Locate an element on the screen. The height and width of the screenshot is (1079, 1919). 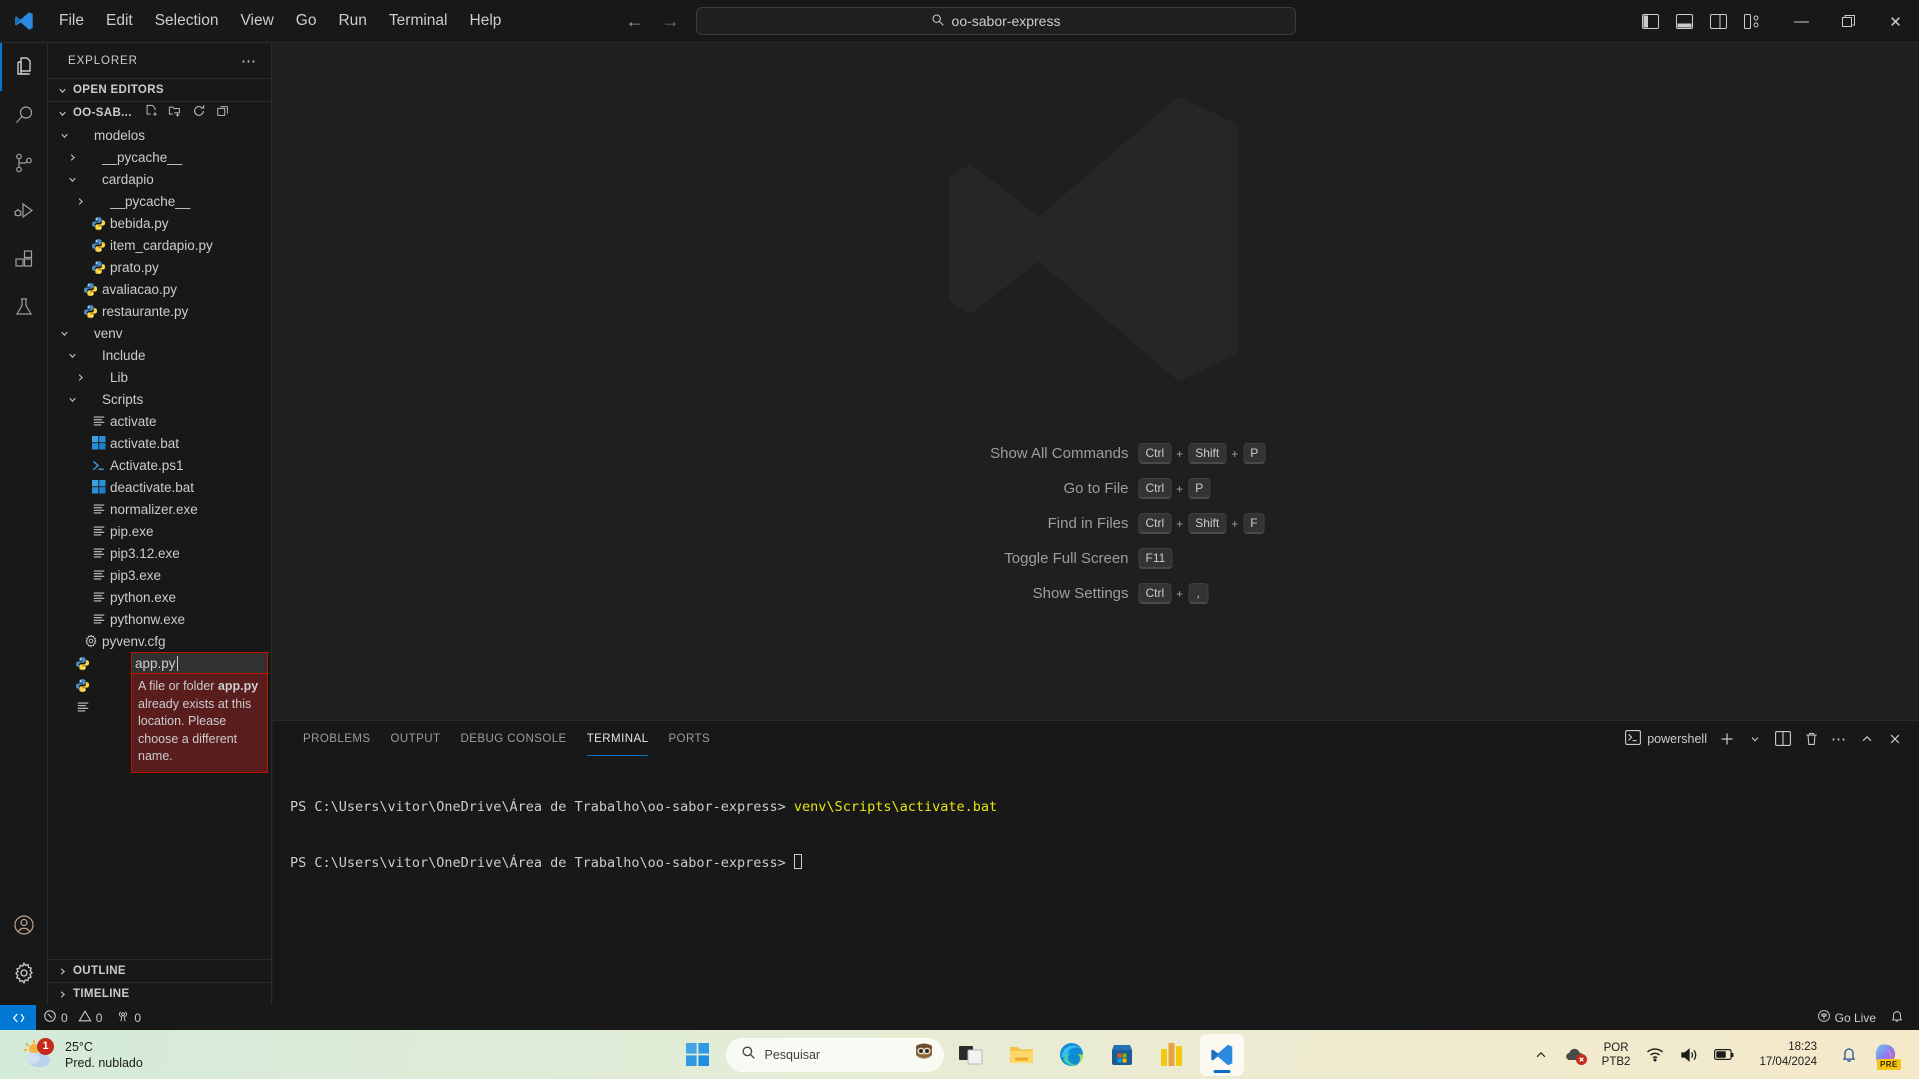
tree-file-pip-exe: pip.exe is located at coordinates (159, 531).